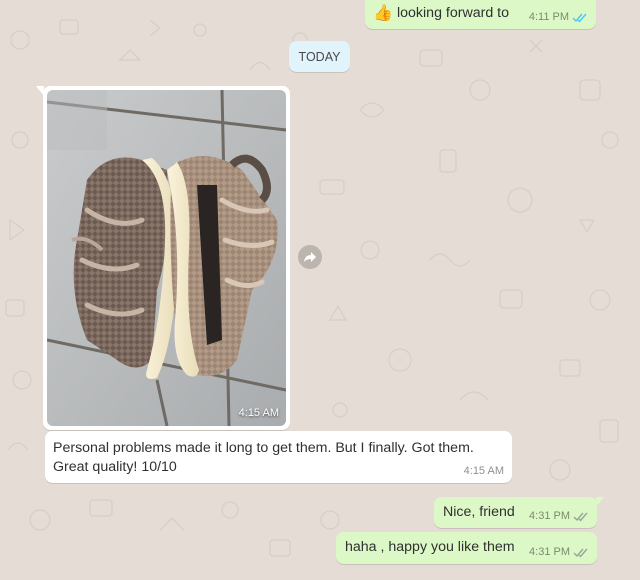 The height and width of the screenshot is (580, 640). I want to click on message-meta: 4:11 PM, so click(558, 17).